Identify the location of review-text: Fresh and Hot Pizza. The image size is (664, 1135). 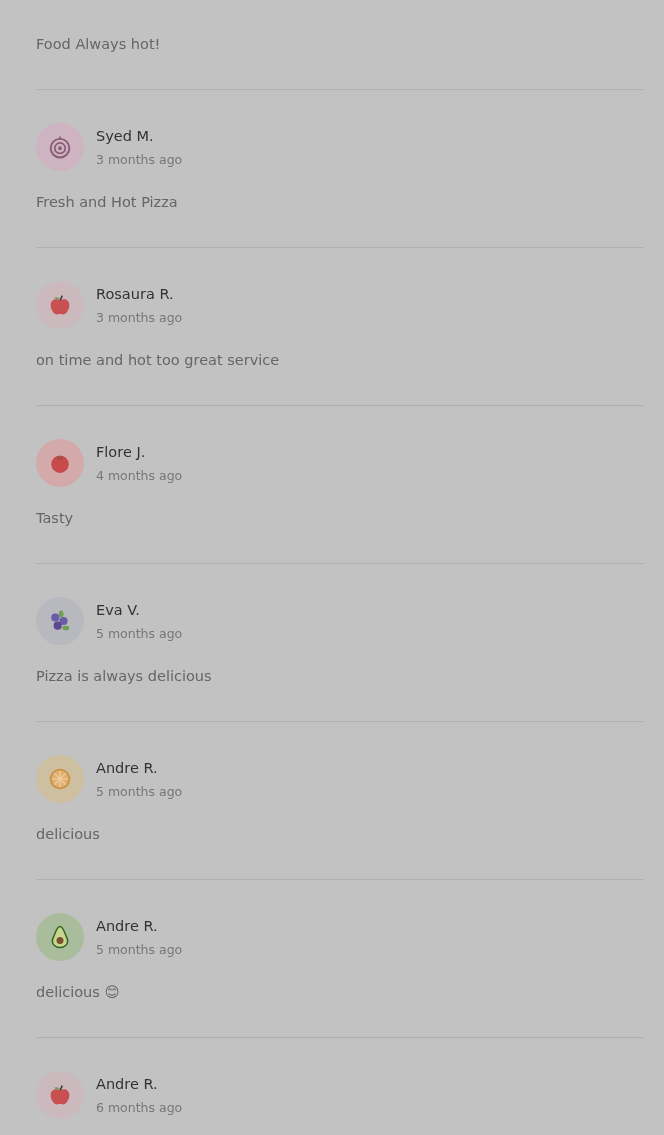
(107, 202).